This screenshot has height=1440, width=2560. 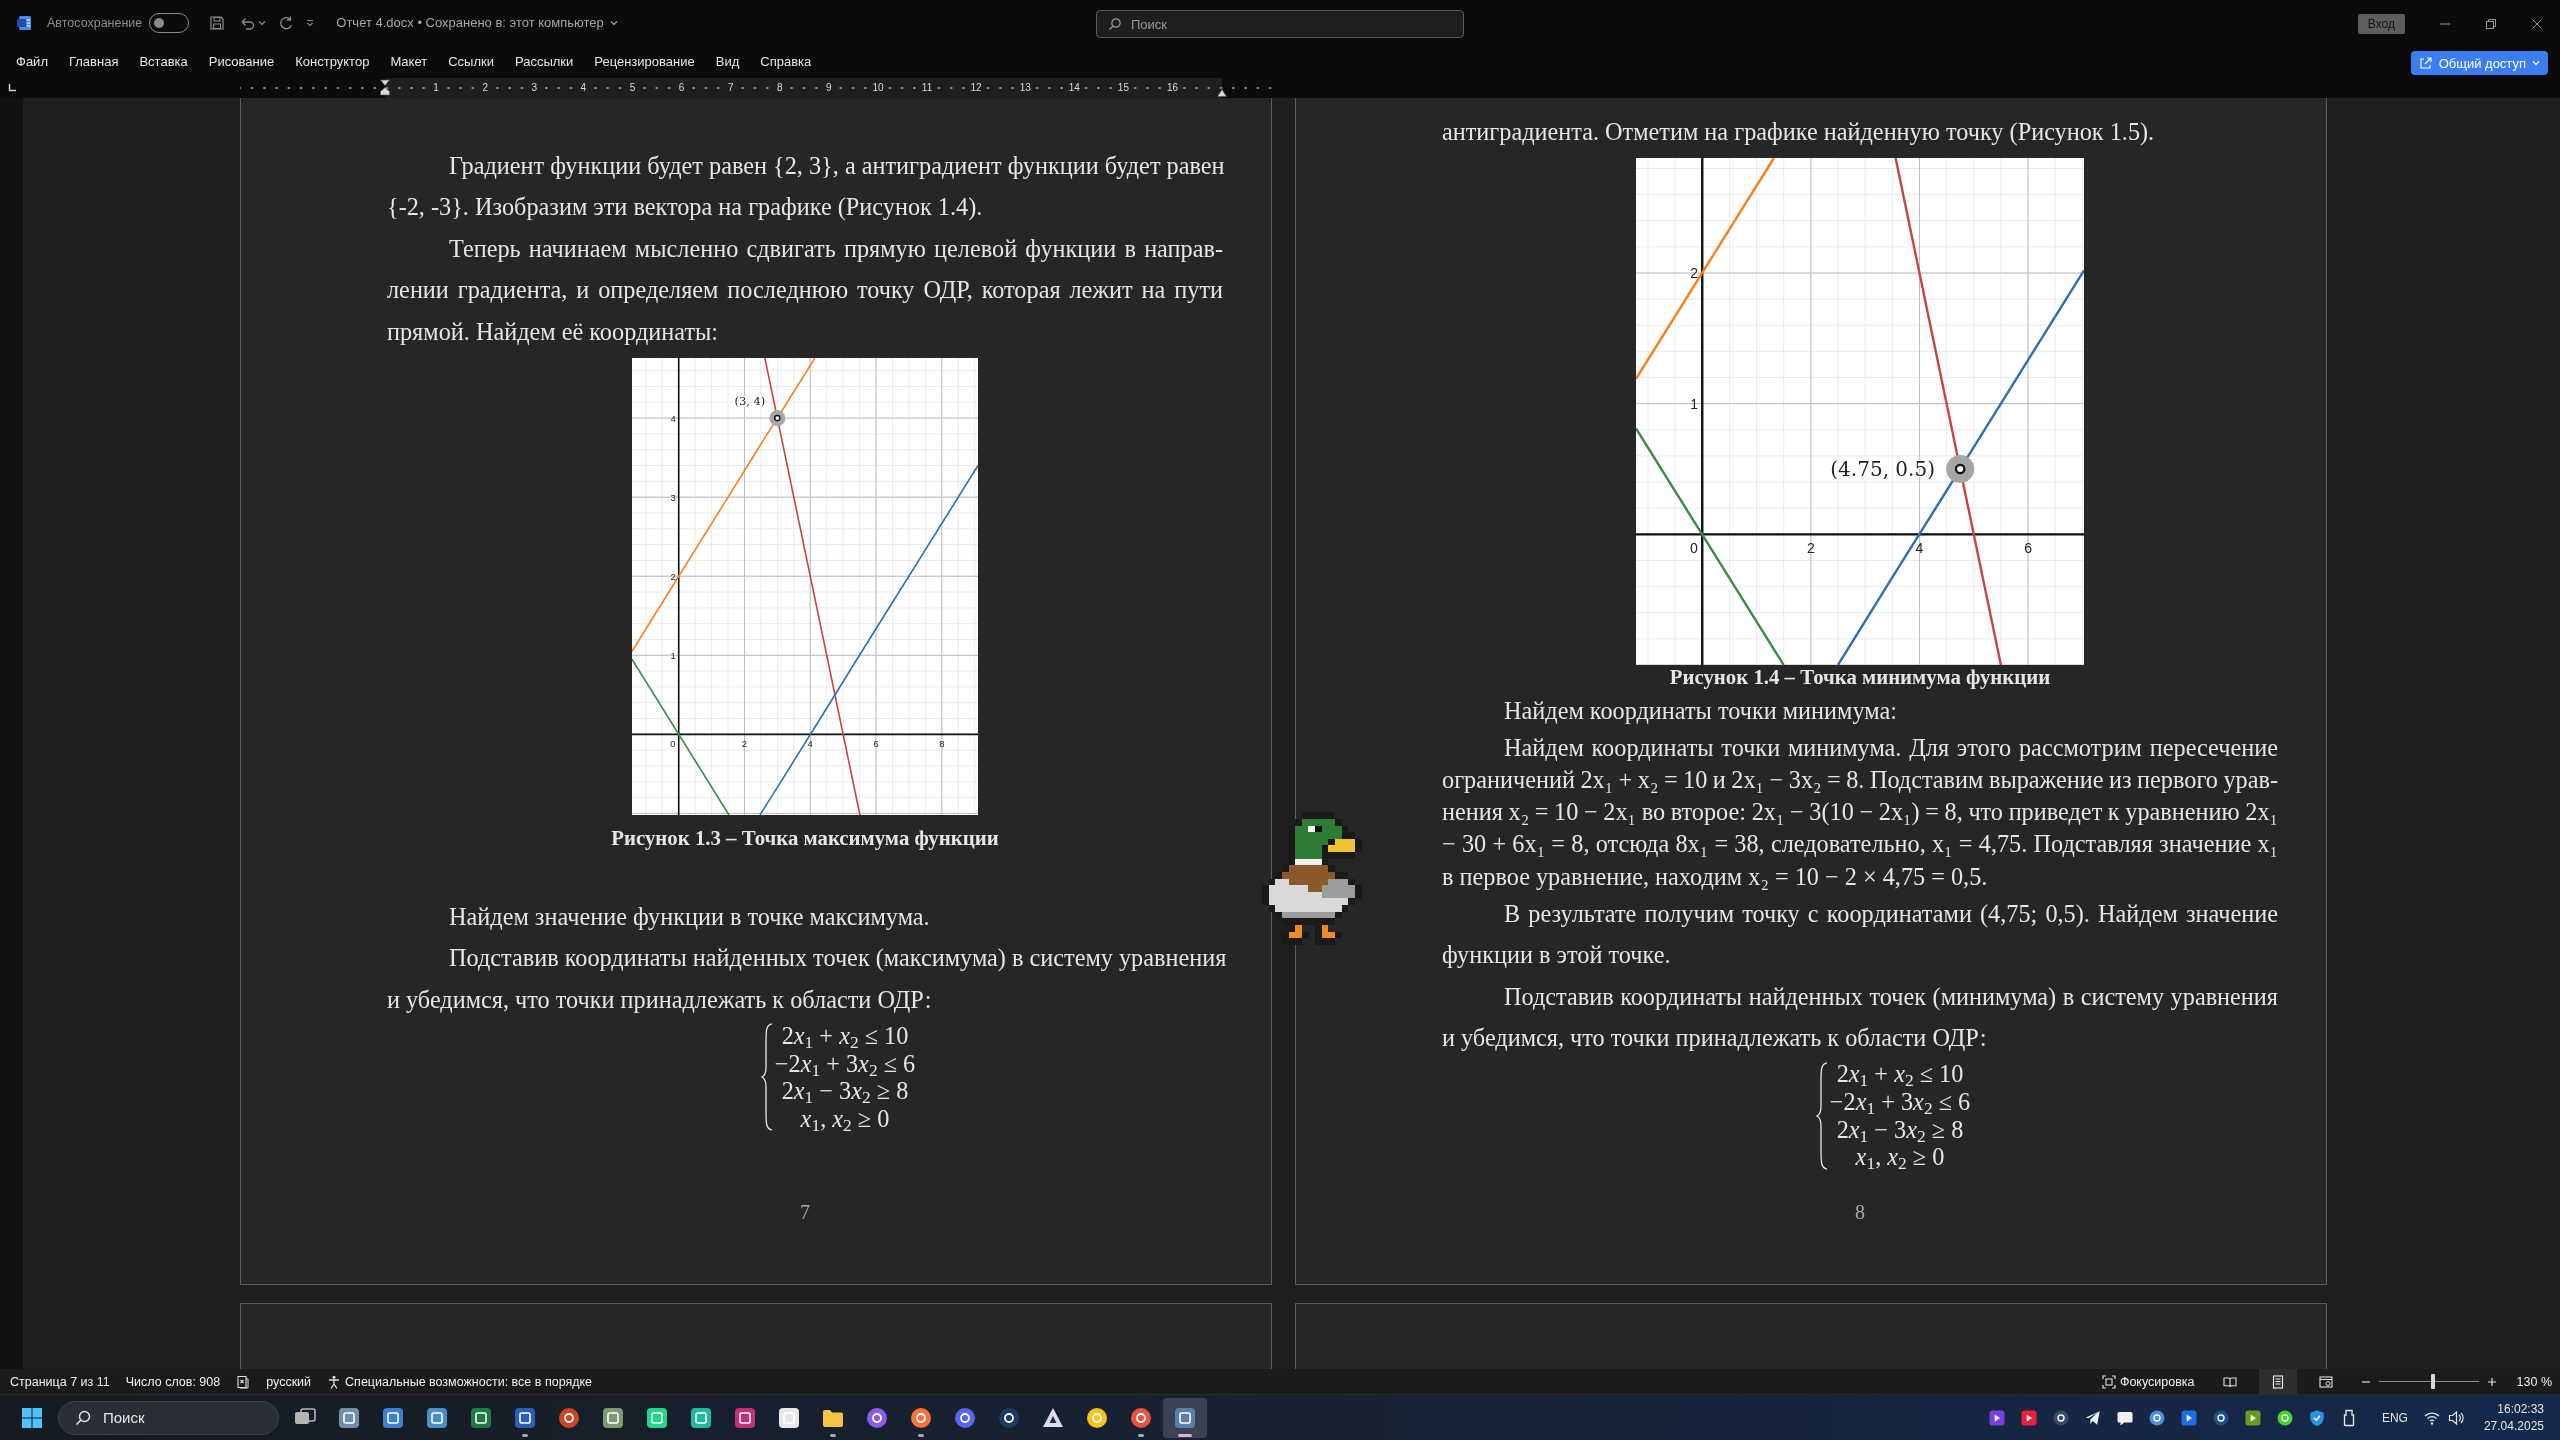 What do you see at coordinates (927, 88) in the screenshot?
I see `ruler-number: 11` at bounding box center [927, 88].